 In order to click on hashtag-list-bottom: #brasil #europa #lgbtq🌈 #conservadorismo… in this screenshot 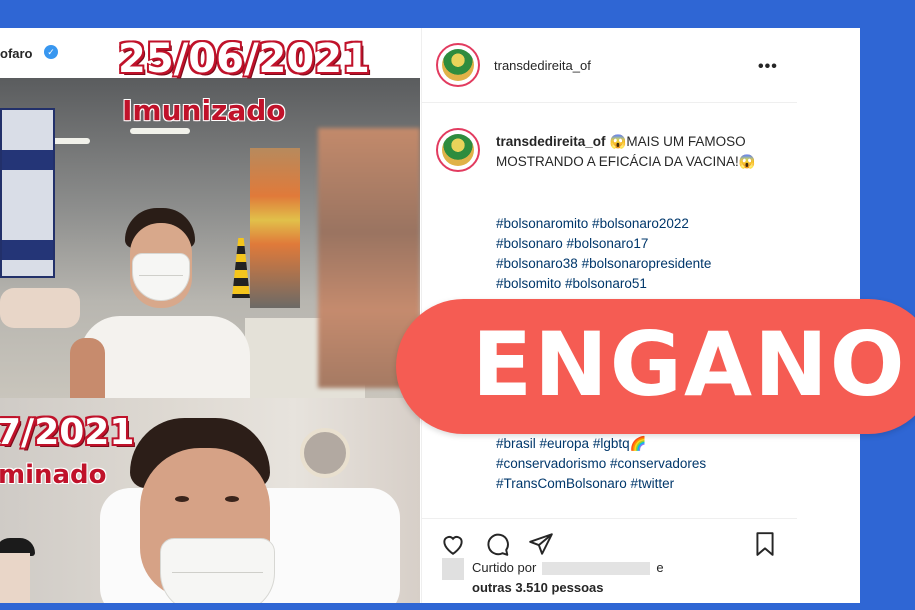, I will do `click(641, 464)`.